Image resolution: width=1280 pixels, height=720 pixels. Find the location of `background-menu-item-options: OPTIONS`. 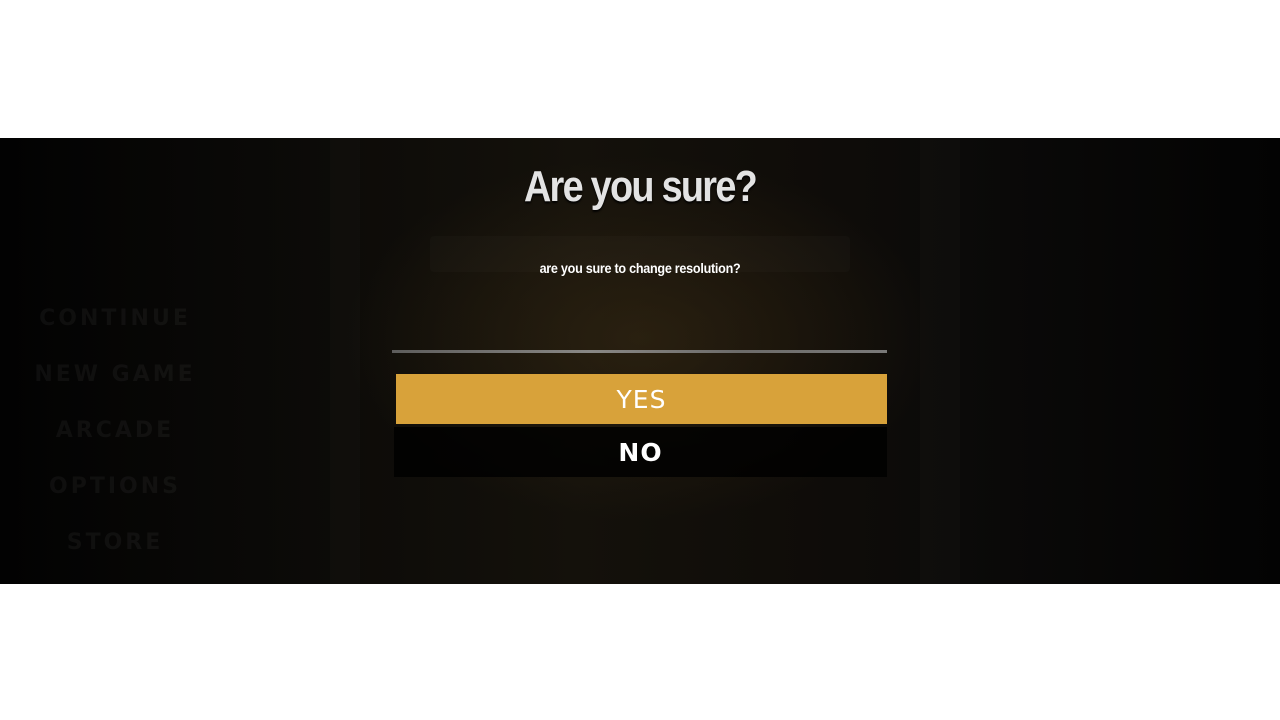

background-menu-item-options: OPTIONS is located at coordinates (115, 486).